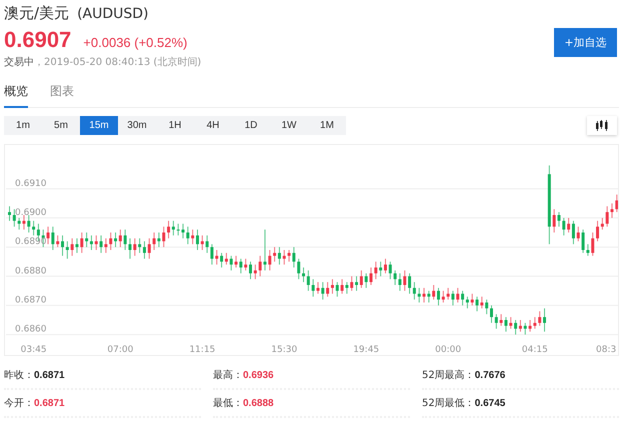 The image size is (623, 428). What do you see at coordinates (213, 125) in the screenshot?
I see `interval-button: 4H` at bounding box center [213, 125].